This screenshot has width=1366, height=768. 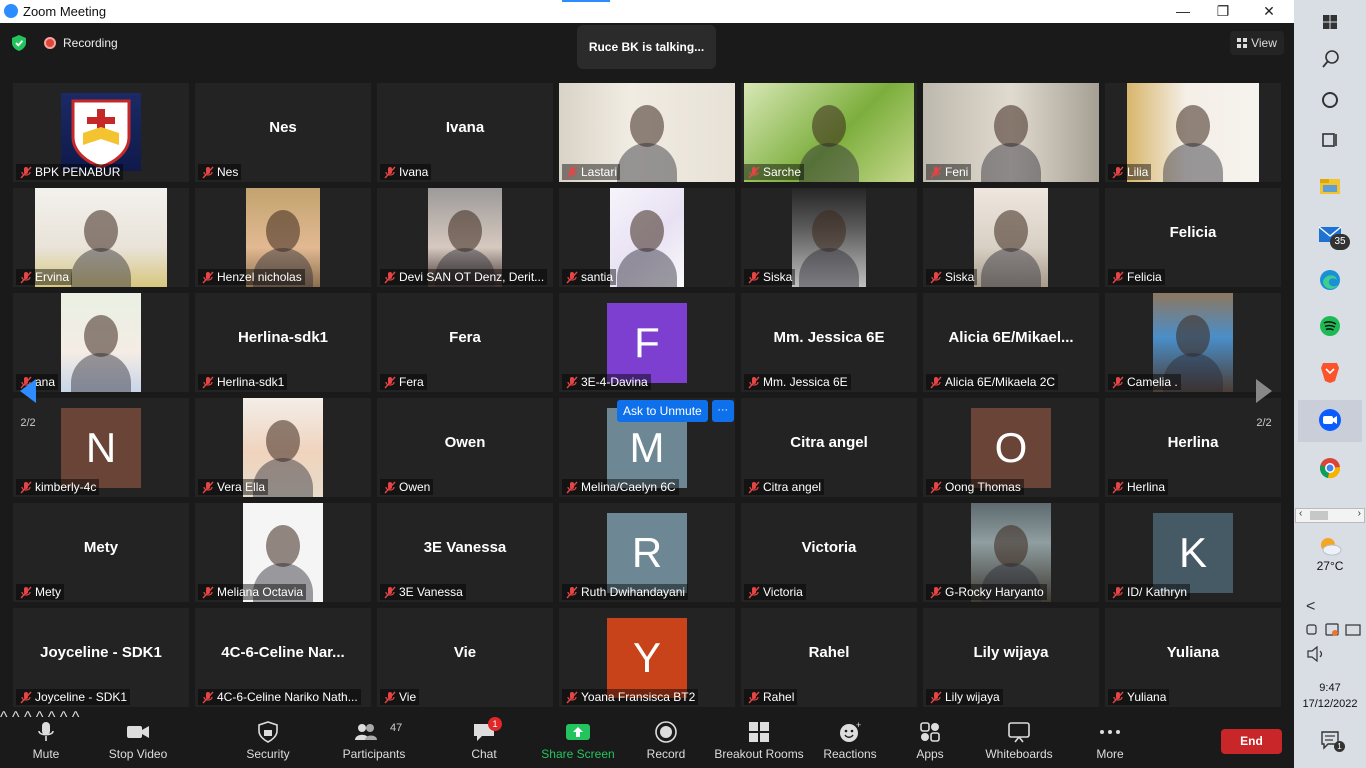 What do you see at coordinates (1193, 552) in the screenshot?
I see `participant-tile: K ID/ Kathryn` at bounding box center [1193, 552].